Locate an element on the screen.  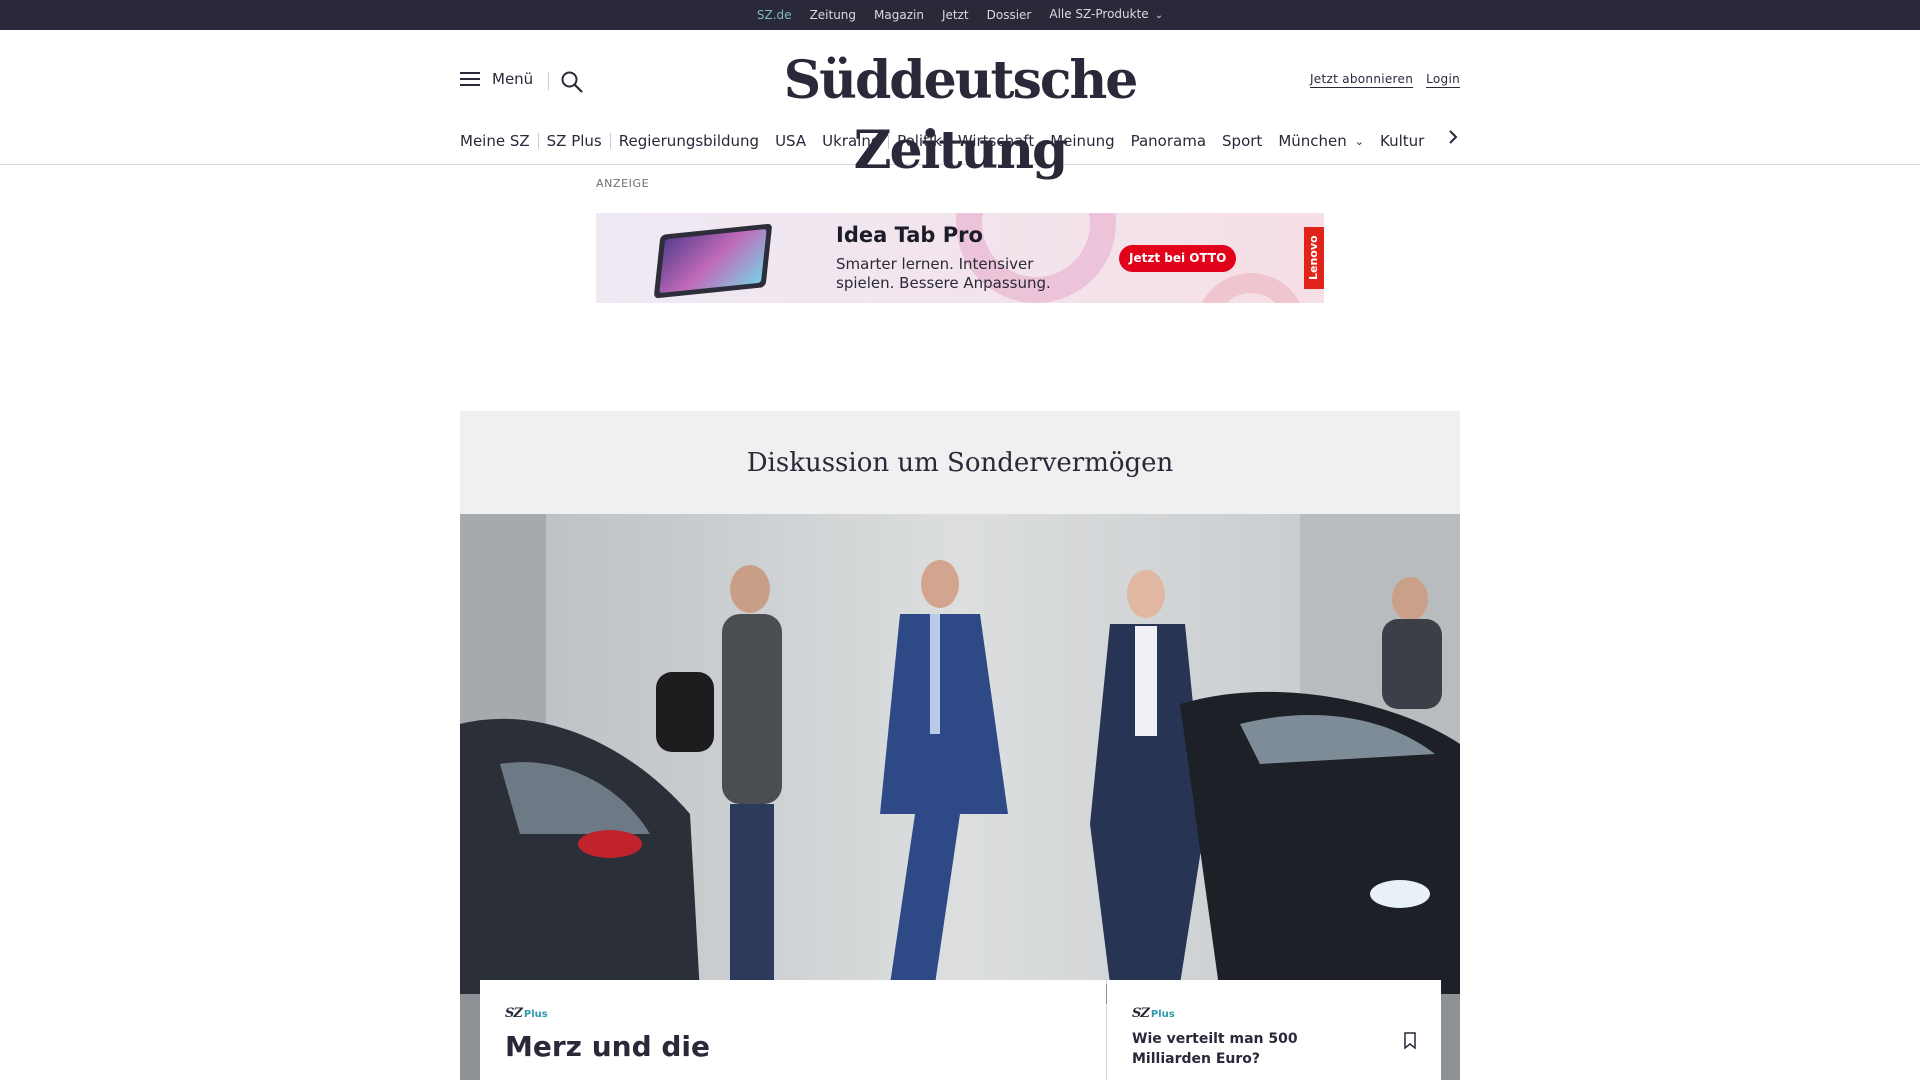
menu-label: Menü is located at coordinates (513, 79).